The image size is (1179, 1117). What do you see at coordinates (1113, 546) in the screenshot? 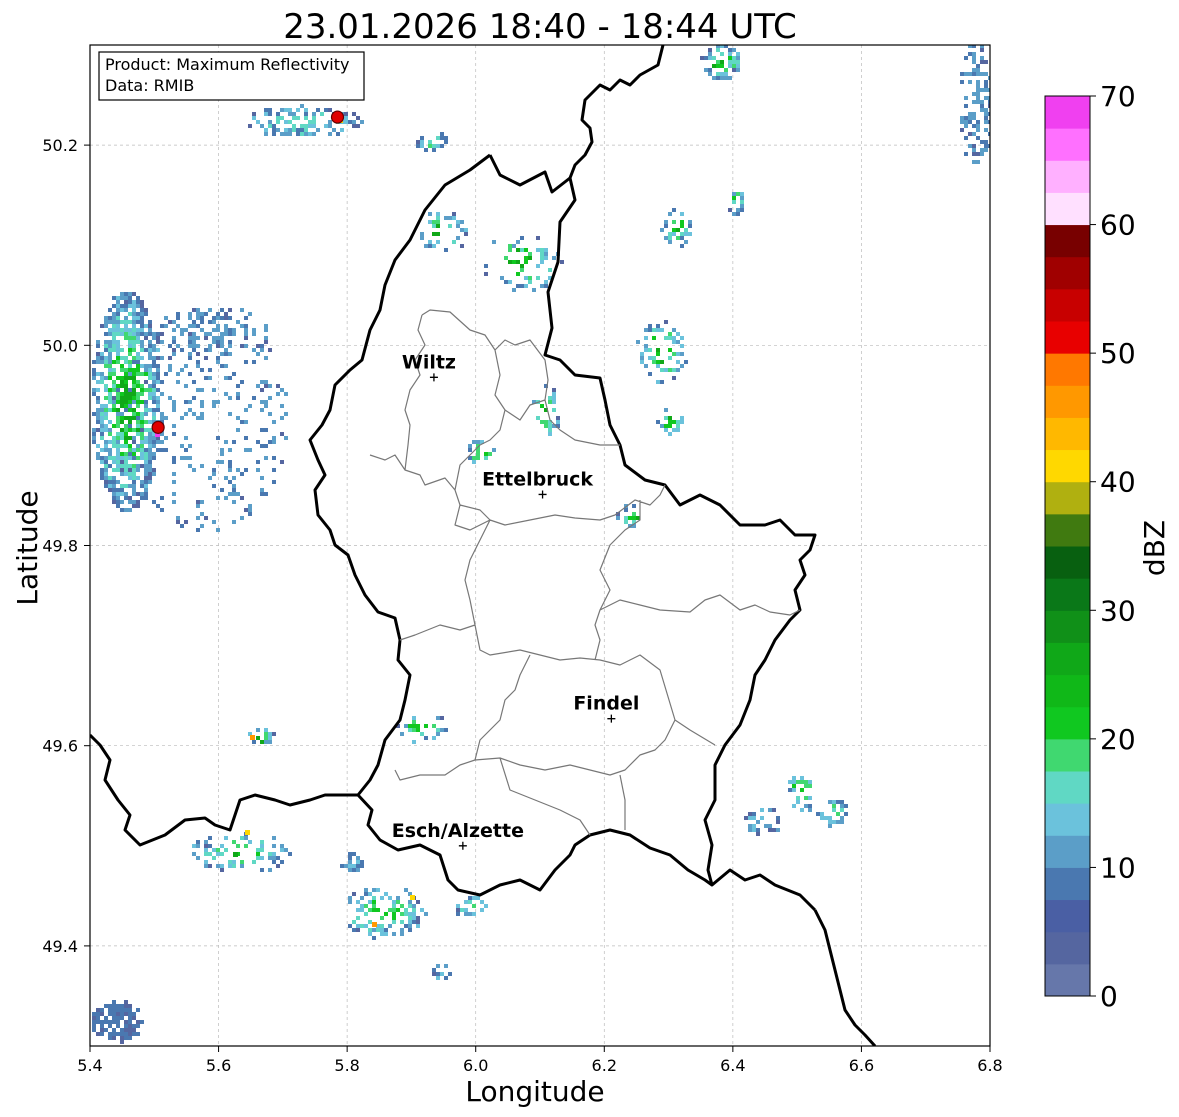
I see `colorbar-ticks: 010203040506070` at bounding box center [1113, 546].